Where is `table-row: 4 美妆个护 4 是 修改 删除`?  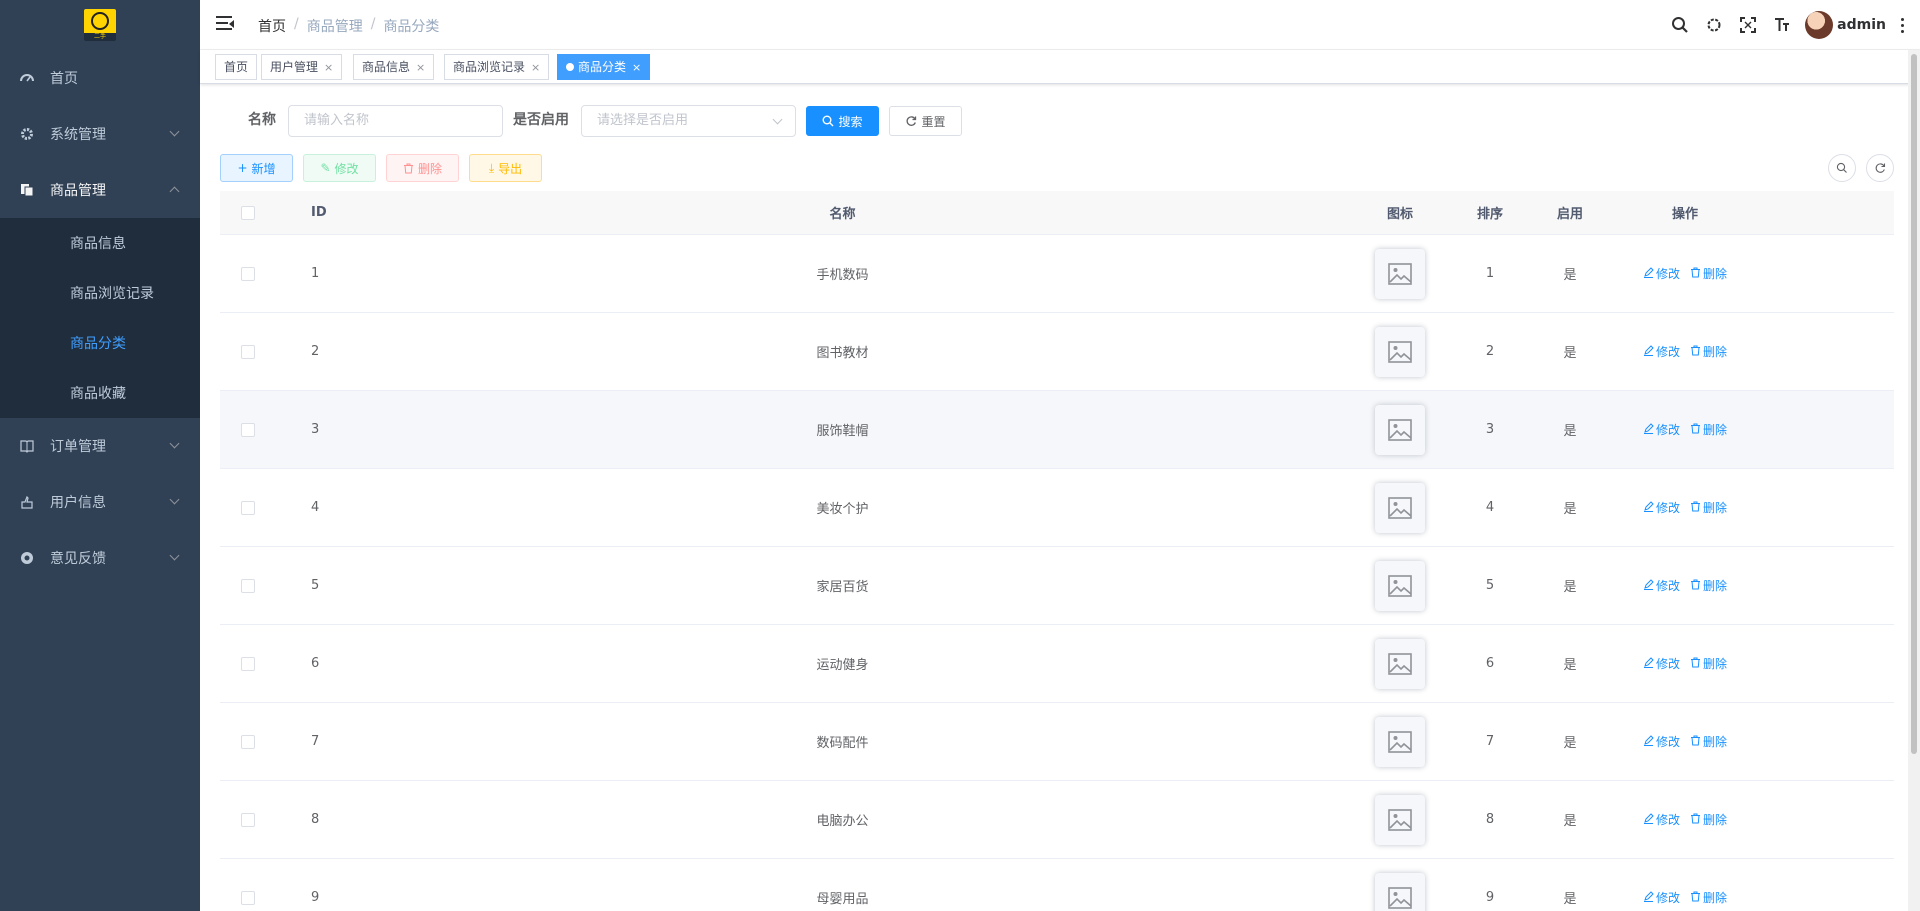
table-row: 4 美妆个护 4 是 修改 删除 is located at coordinates (1057, 508).